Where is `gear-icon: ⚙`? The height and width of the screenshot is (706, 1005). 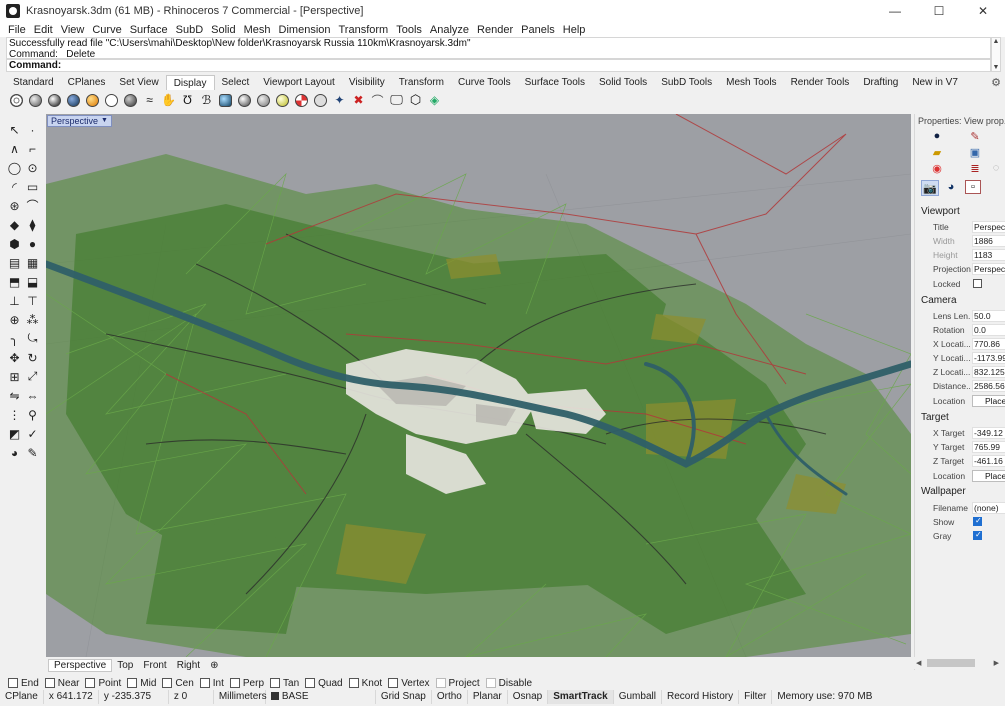
gear-icon: ⚙ is located at coordinates (996, 82).